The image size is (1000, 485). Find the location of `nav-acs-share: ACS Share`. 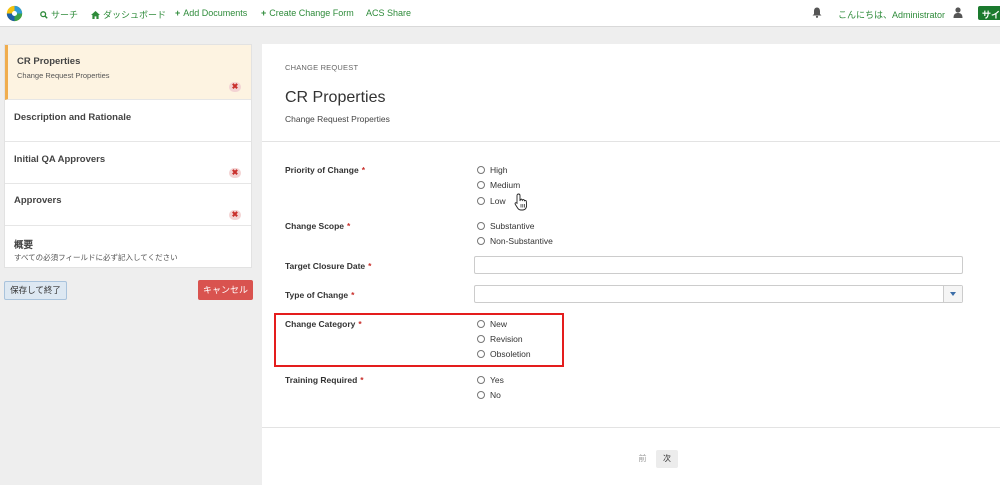

nav-acs-share: ACS Share is located at coordinates (388, 13).